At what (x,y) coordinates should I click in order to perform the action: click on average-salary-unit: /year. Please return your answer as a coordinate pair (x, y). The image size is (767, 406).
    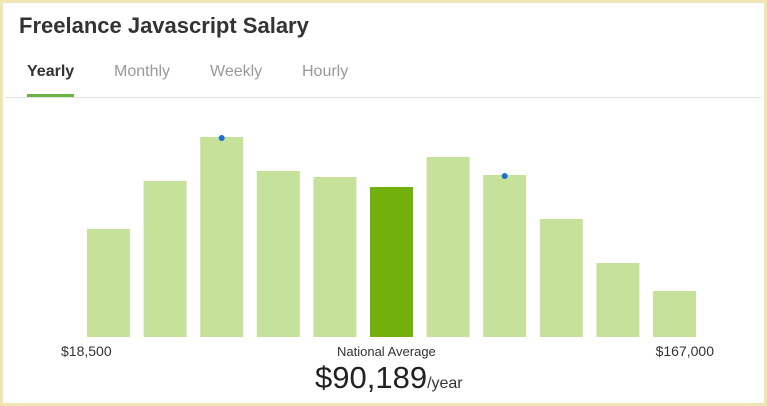
    Looking at the image, I should click on (445, 383).